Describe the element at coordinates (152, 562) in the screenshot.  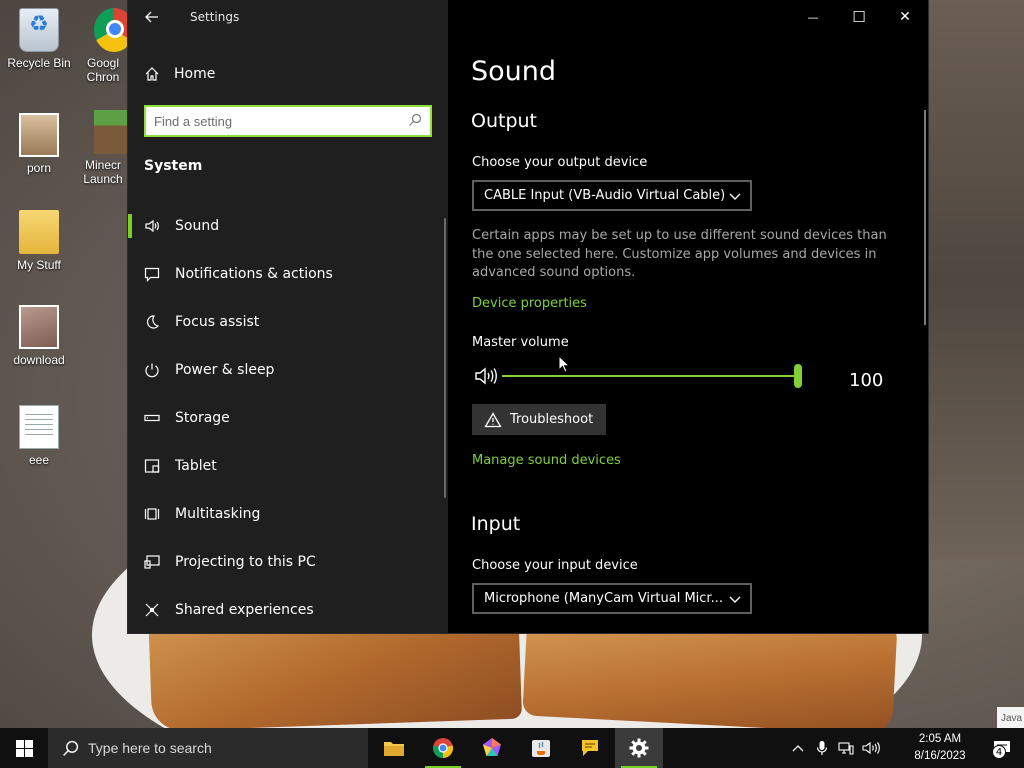
I see `projecting-icon` at that location.